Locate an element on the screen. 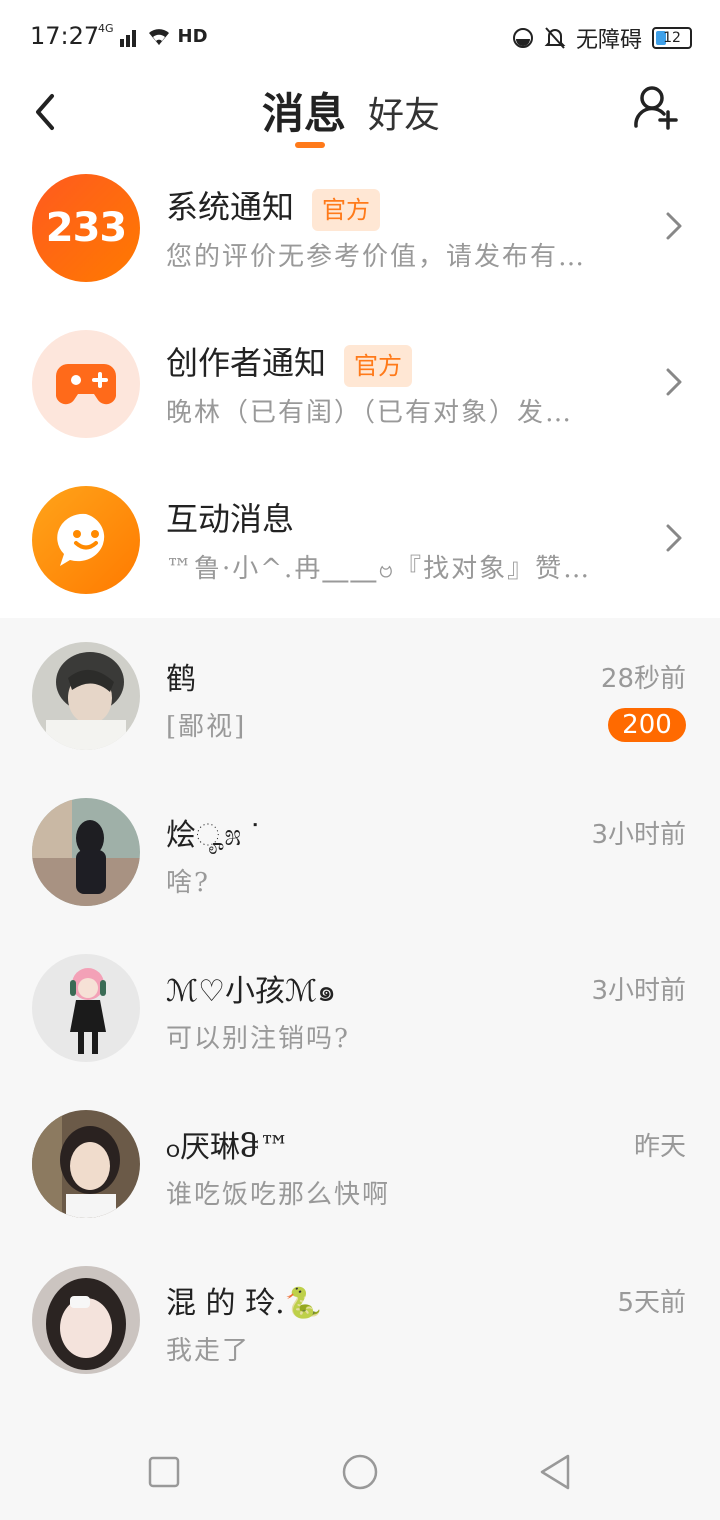 The image size is (720, 1520). chat-item: 烩ೄ೫ ᐝ 啥? 3小时前 is located at coordinates (360, 852).